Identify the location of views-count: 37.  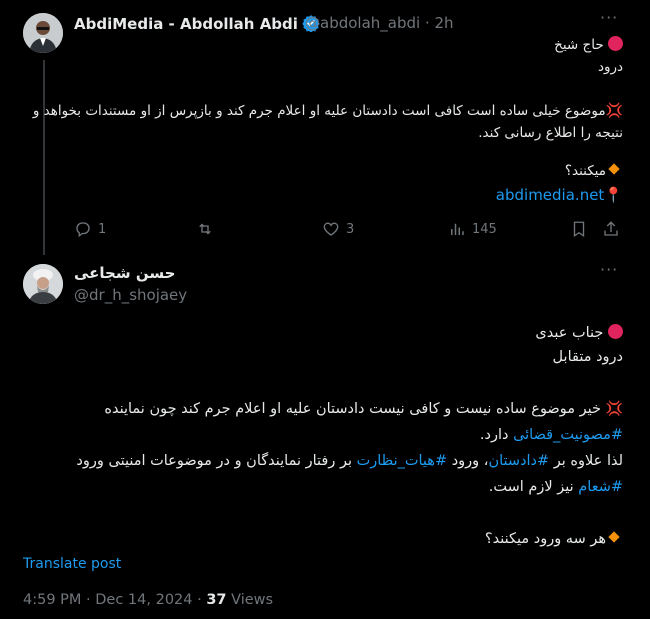
(216, 600).